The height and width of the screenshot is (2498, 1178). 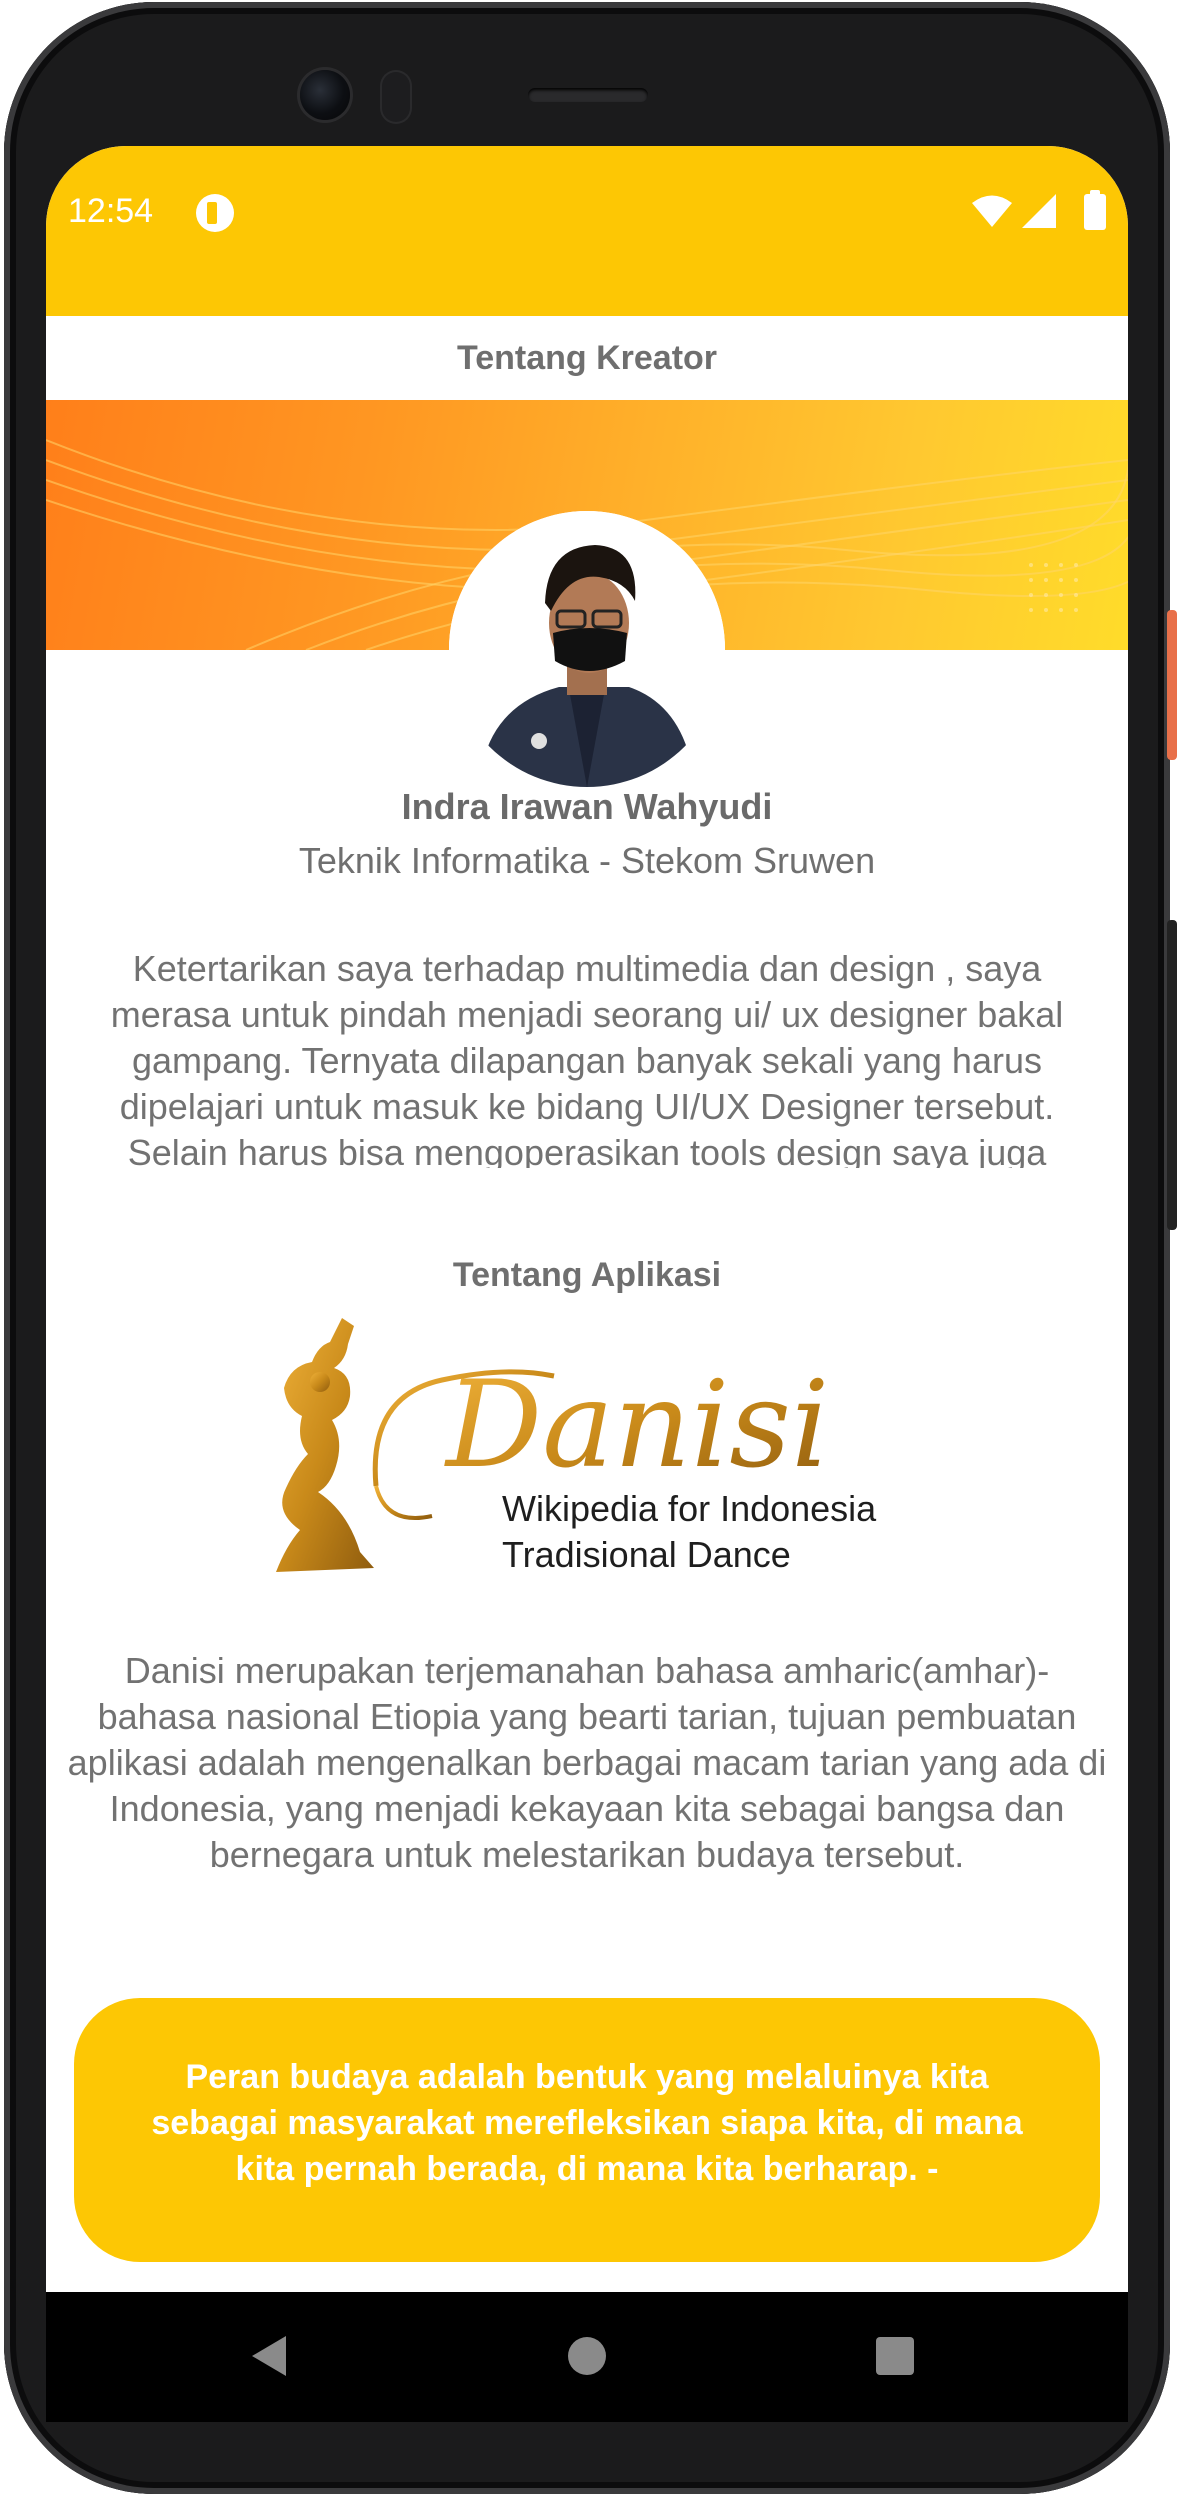 I want to click on avatar-photo, so click(x=587, y=649).